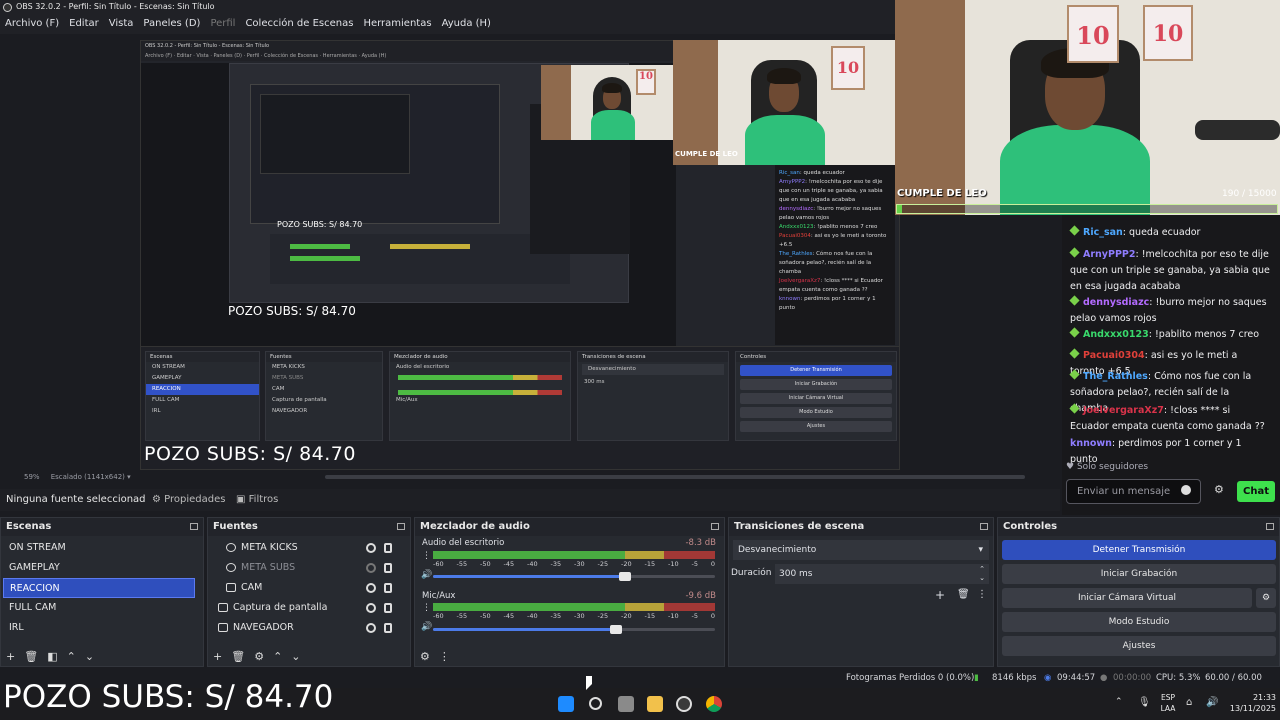  I want to click on chat-user: JoelvergaraXz7, so click(1123, 410).